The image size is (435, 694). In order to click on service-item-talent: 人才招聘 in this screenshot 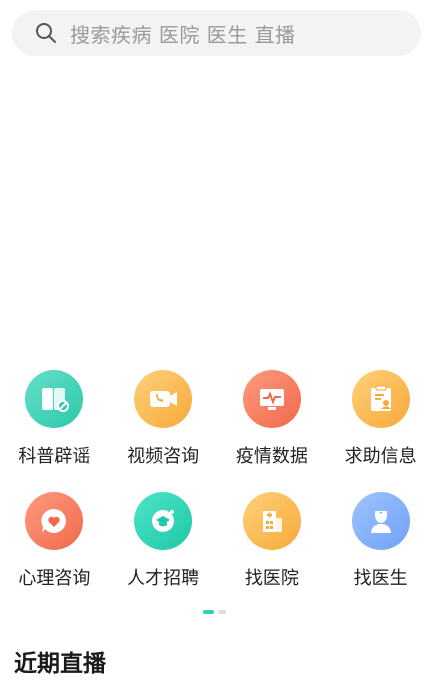, I will do `click(163, 551)`.